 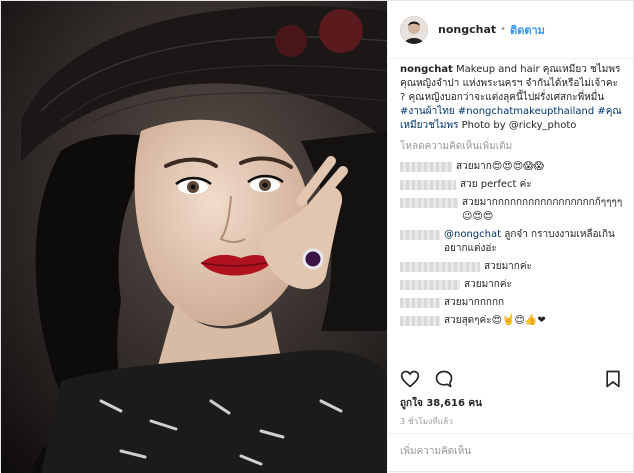 I want to click on timestamp: 3 ชั่วโมงที่แล้ว, so click(x=426, y=421).